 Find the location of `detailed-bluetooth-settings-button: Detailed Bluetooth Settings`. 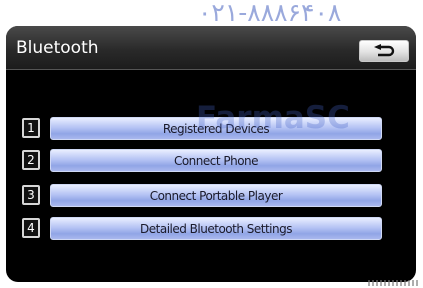

detailed-bluetooth-settings-button: Detailed Bluetooth Settings is located at coordinates (216, 228).